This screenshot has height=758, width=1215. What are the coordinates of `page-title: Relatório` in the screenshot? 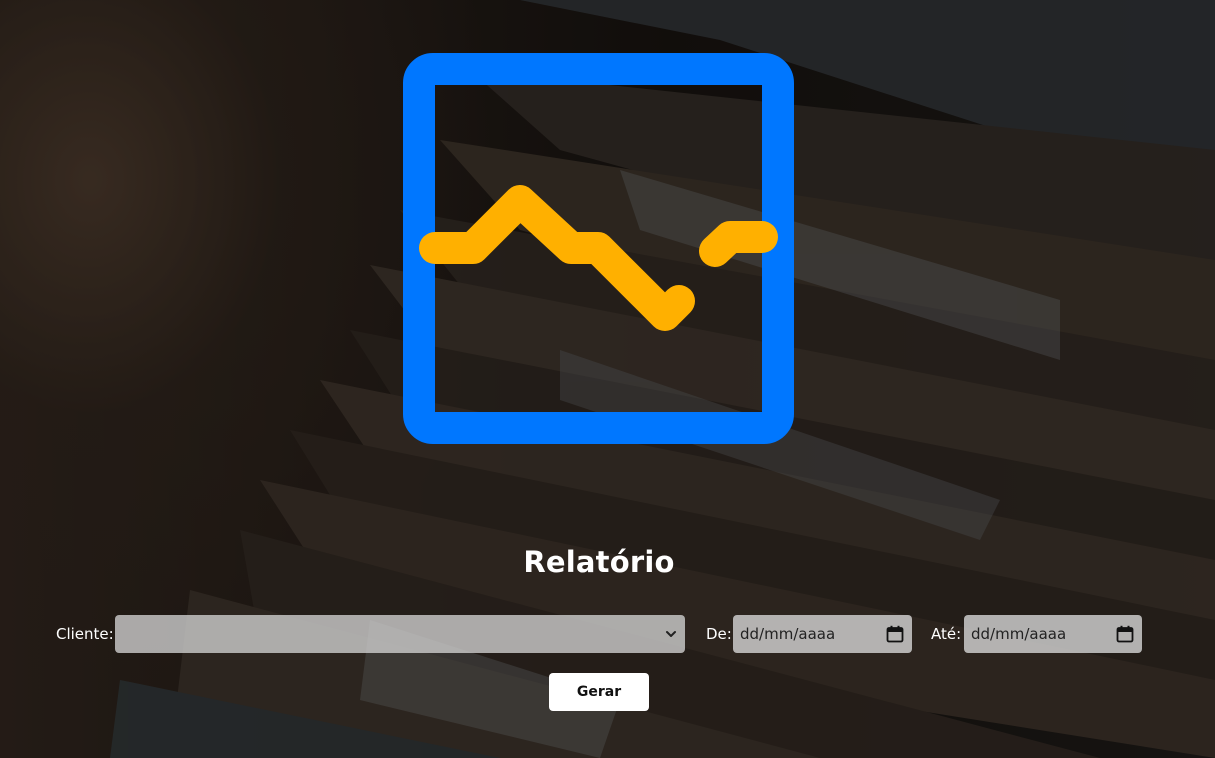 It's located at (599, 562).